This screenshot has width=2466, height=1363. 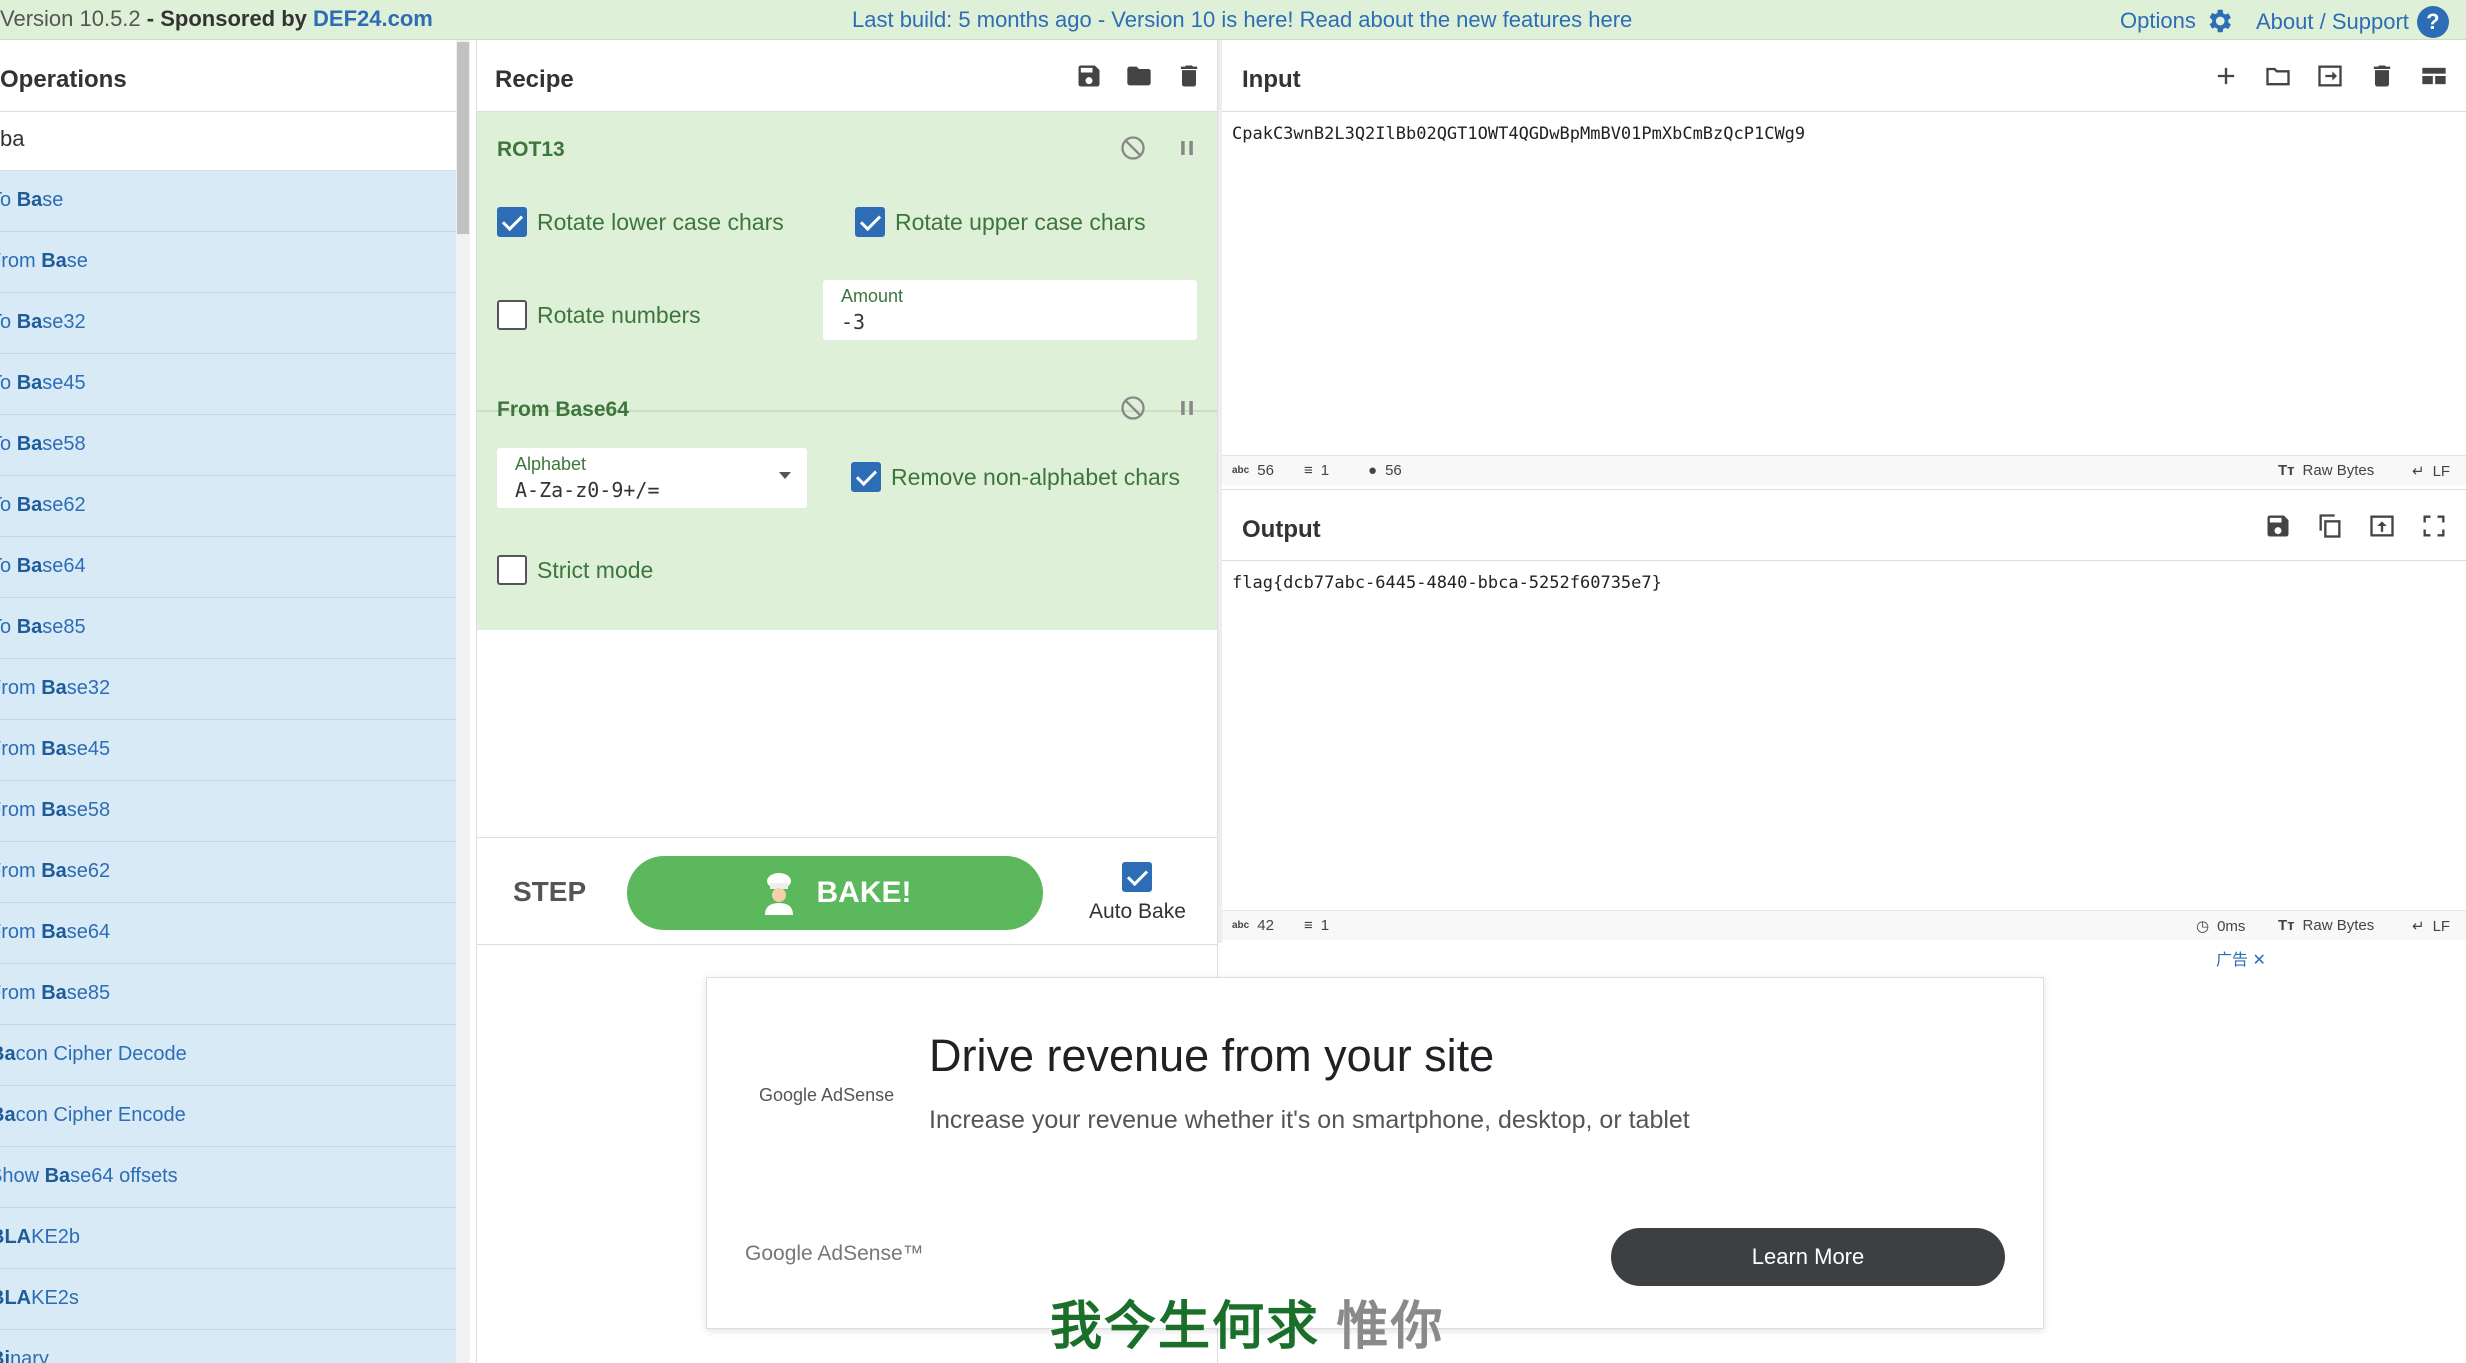 I want to click on help-icon: ?, so click(x=2432, y=22).